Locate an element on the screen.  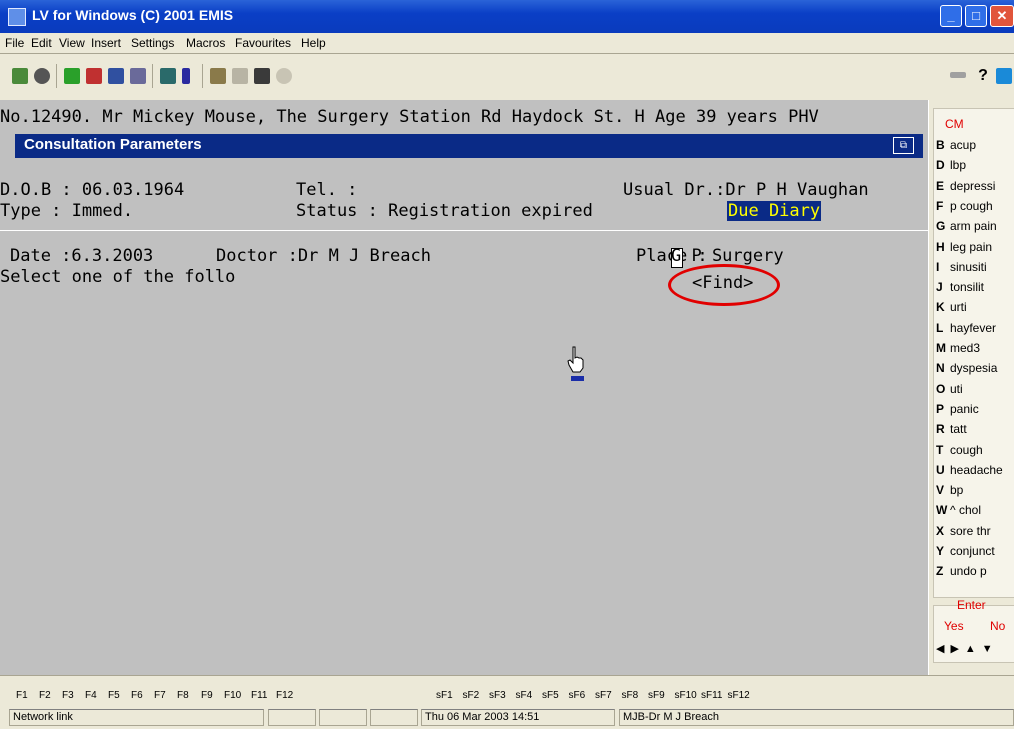
fkey-button: F10 is located at coordinates (232, 695).